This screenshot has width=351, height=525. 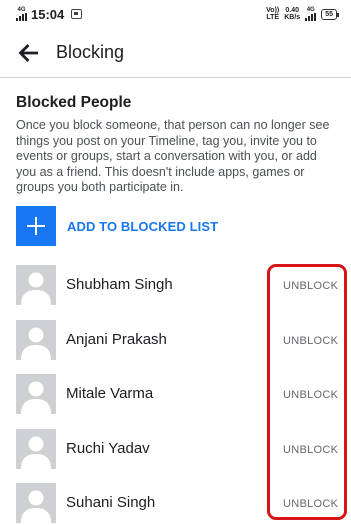 What do you see at coordinates (21, 14) in the screenshot?
I see `signal-icon: 4G` at bounding box center [21, 14].